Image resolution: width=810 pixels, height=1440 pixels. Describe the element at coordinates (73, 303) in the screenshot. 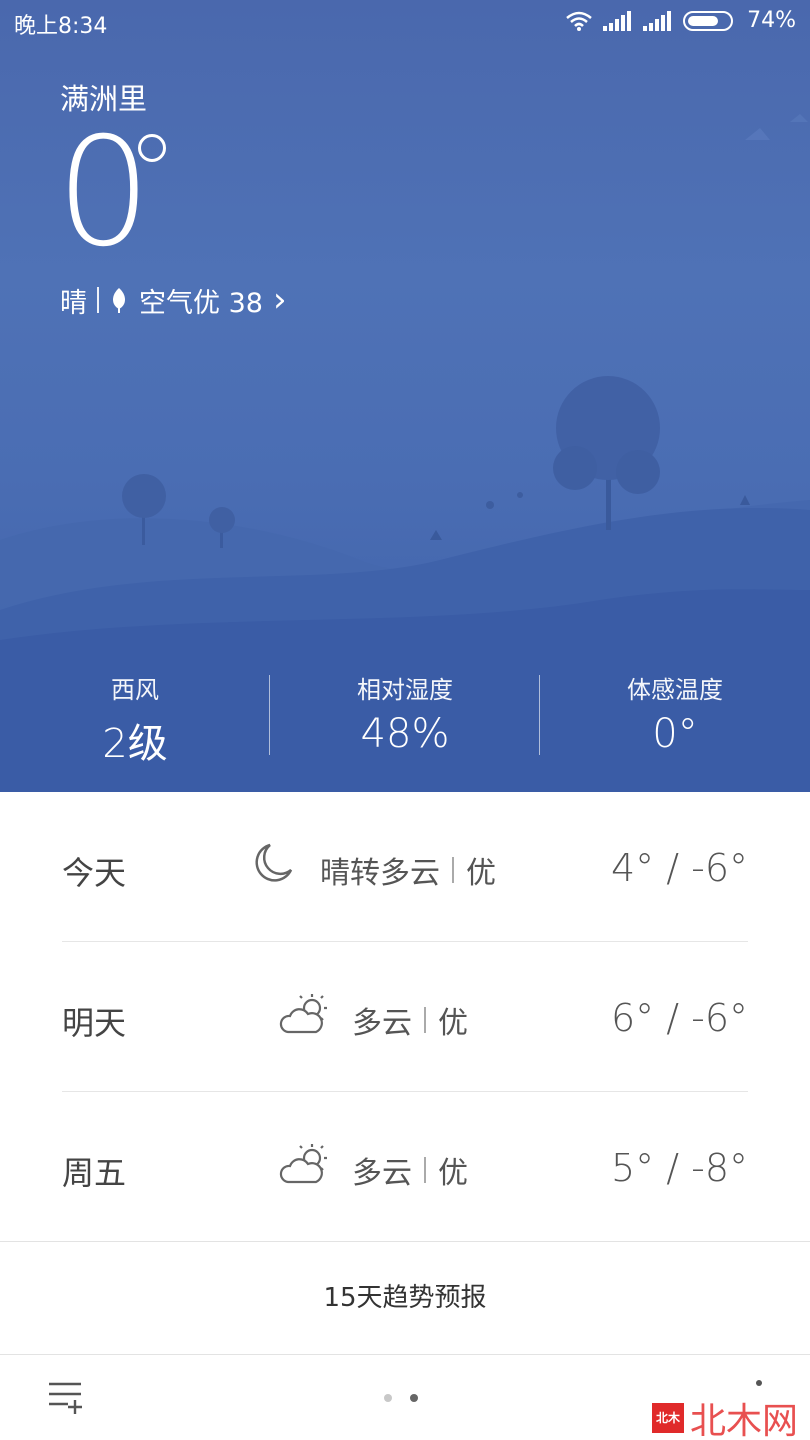

I see `current-condition: 晴` at that location.